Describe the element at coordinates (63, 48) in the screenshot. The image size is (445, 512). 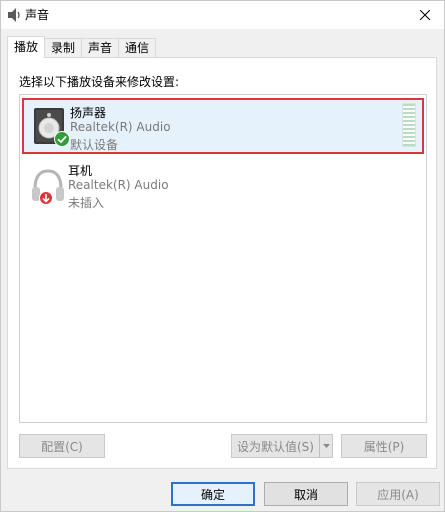
I see `tab-recording: 录制` at that location.